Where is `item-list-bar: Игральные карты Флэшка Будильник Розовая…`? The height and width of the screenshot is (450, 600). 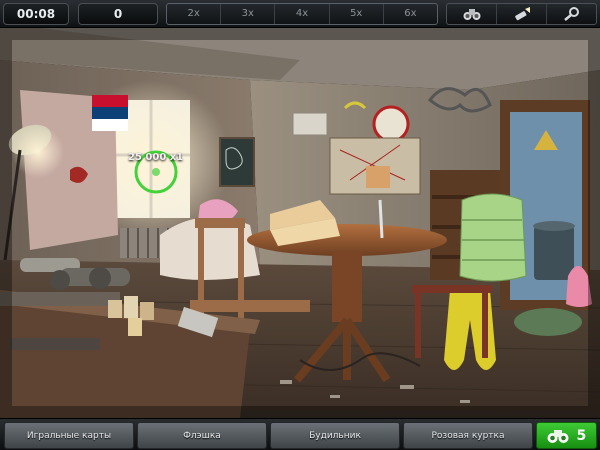 item-list-bar: Игральные карты Флэшка Будильник Розовая… is located at coordinates (300, 434).